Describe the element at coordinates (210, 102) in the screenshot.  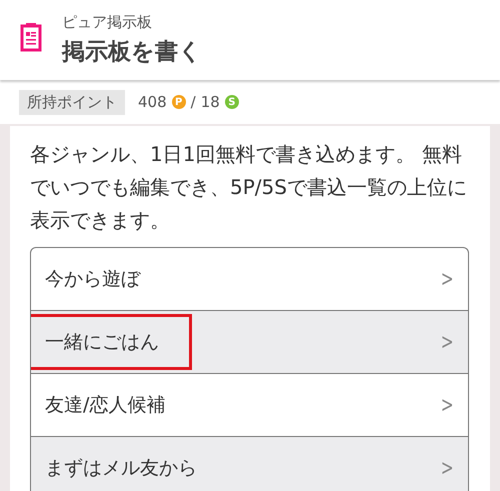
I see `s-points-value: 18` at that location.